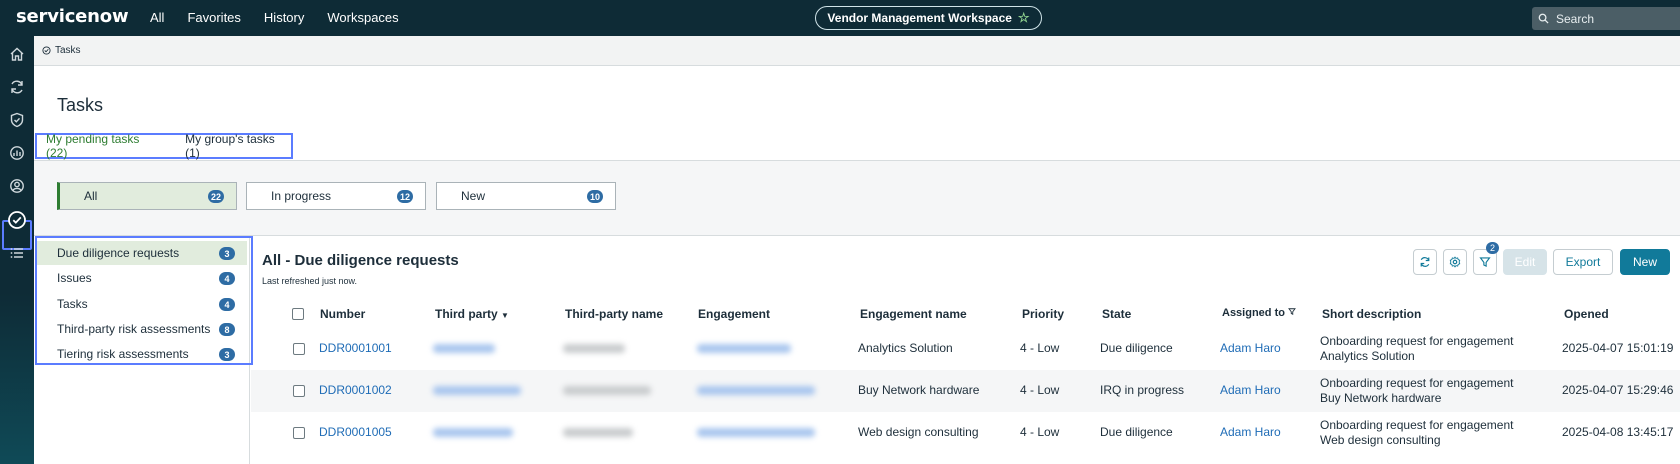 This screenshot has height=464, width=1680. I want to click on breadcrumb-check-icon, so click(46, 50).